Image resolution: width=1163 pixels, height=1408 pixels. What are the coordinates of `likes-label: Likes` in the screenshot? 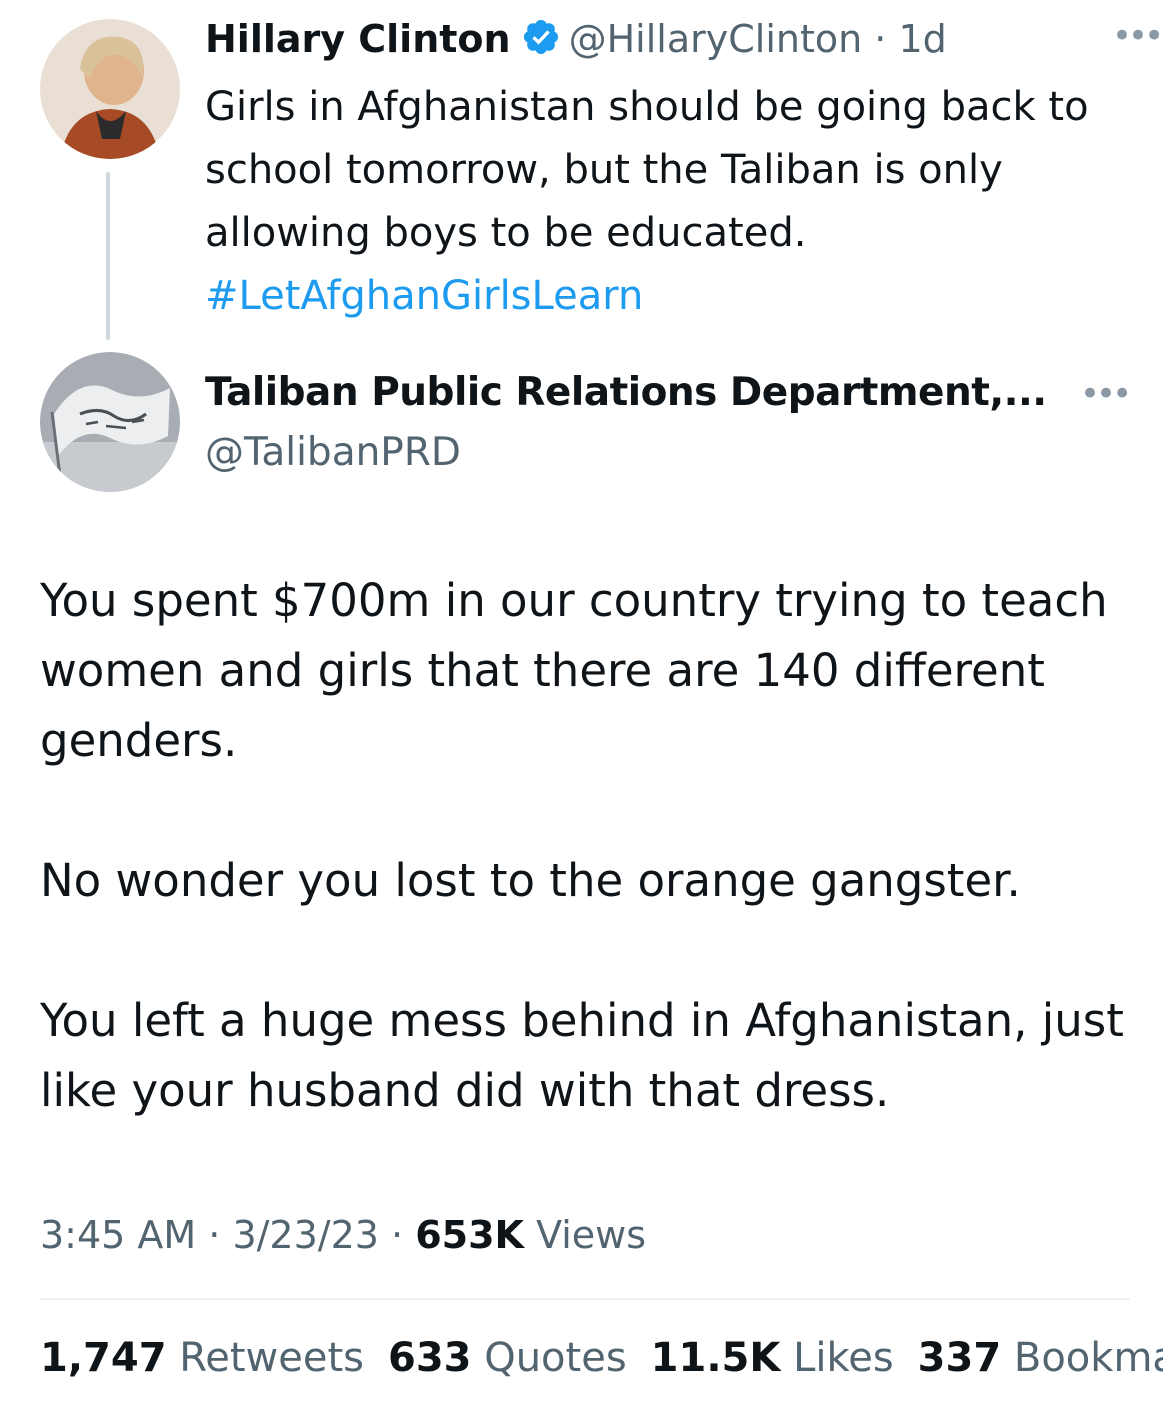 It's located at (843, 1358).